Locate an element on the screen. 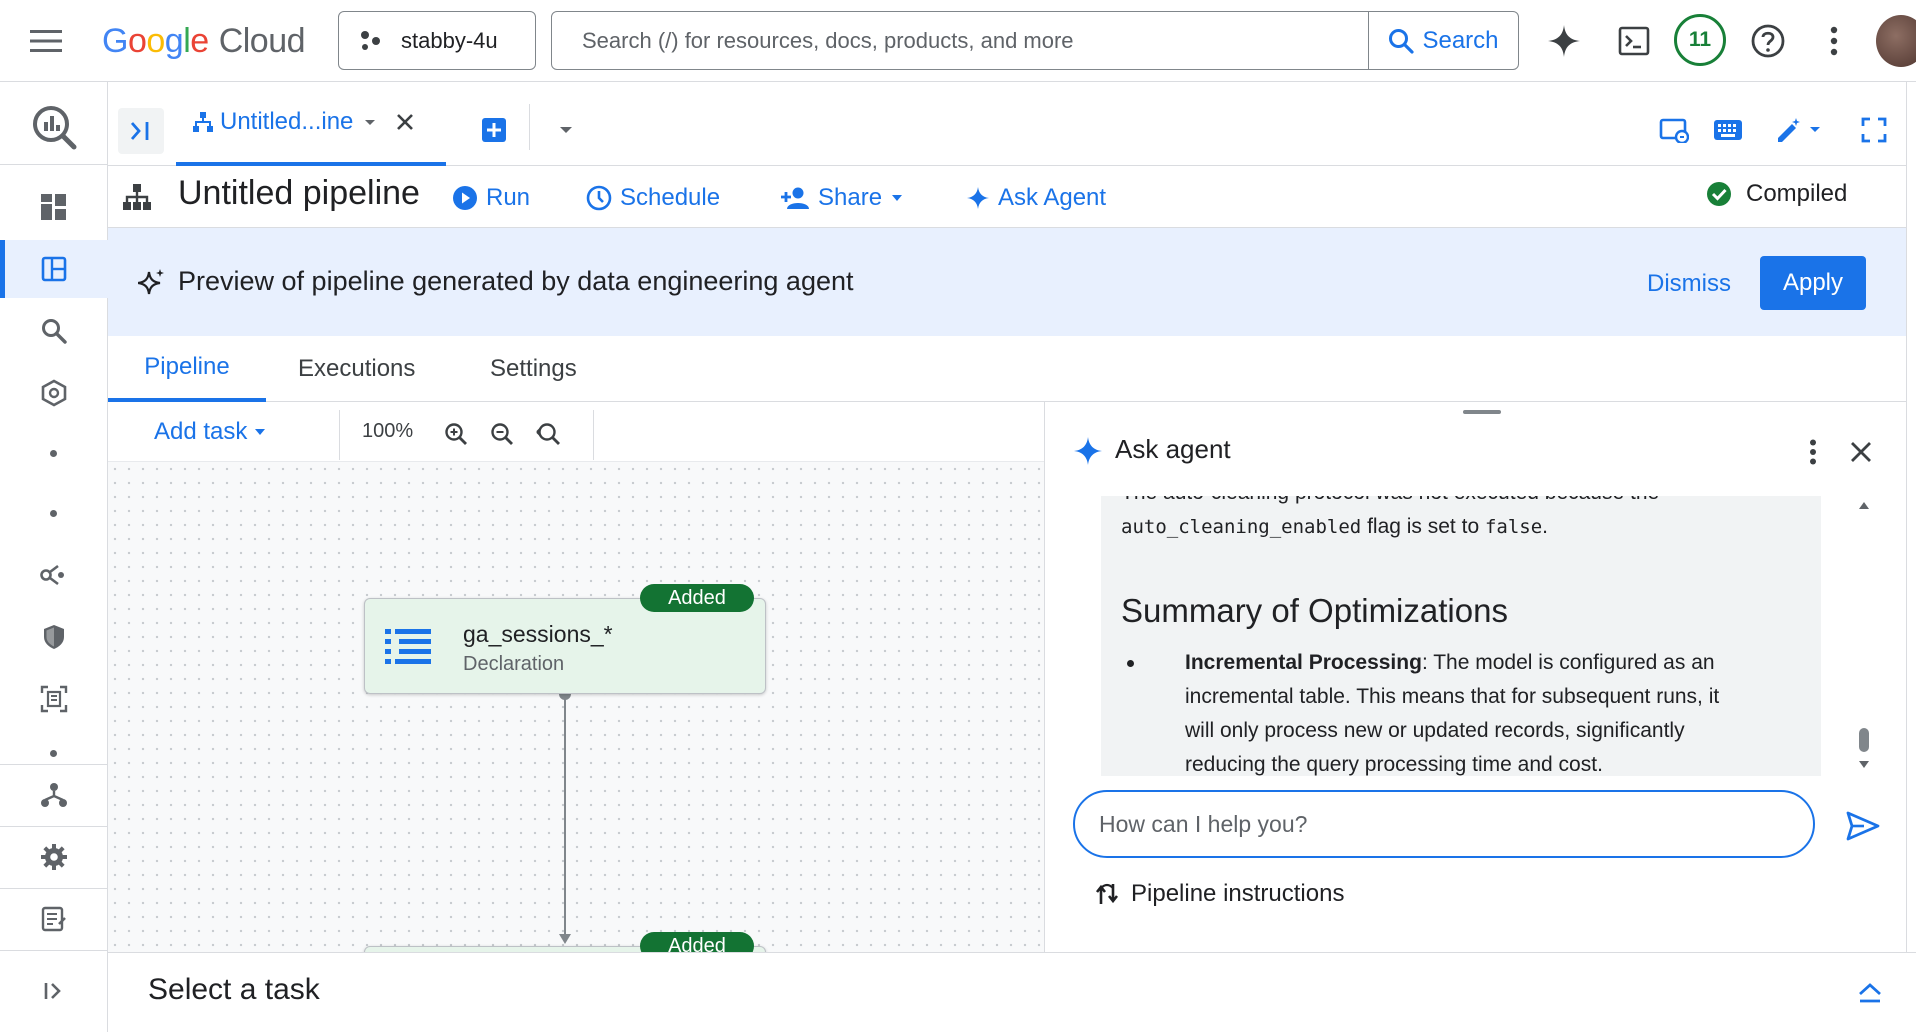 This screenshot has width=1916, height=1032. response-text: : The model is configured as an is located at coordinates (1568, 662).